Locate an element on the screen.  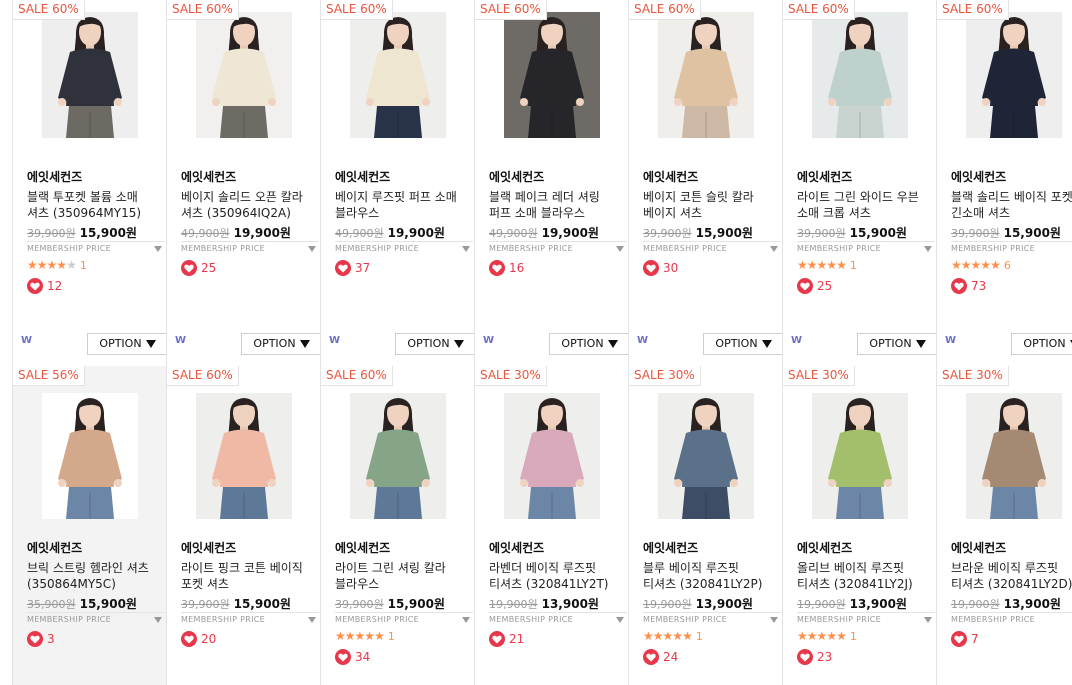
product-name: 브라운 베이직 루즈핏 티셔츠 (320841LY2D) is located at coordinates (1011, 576).